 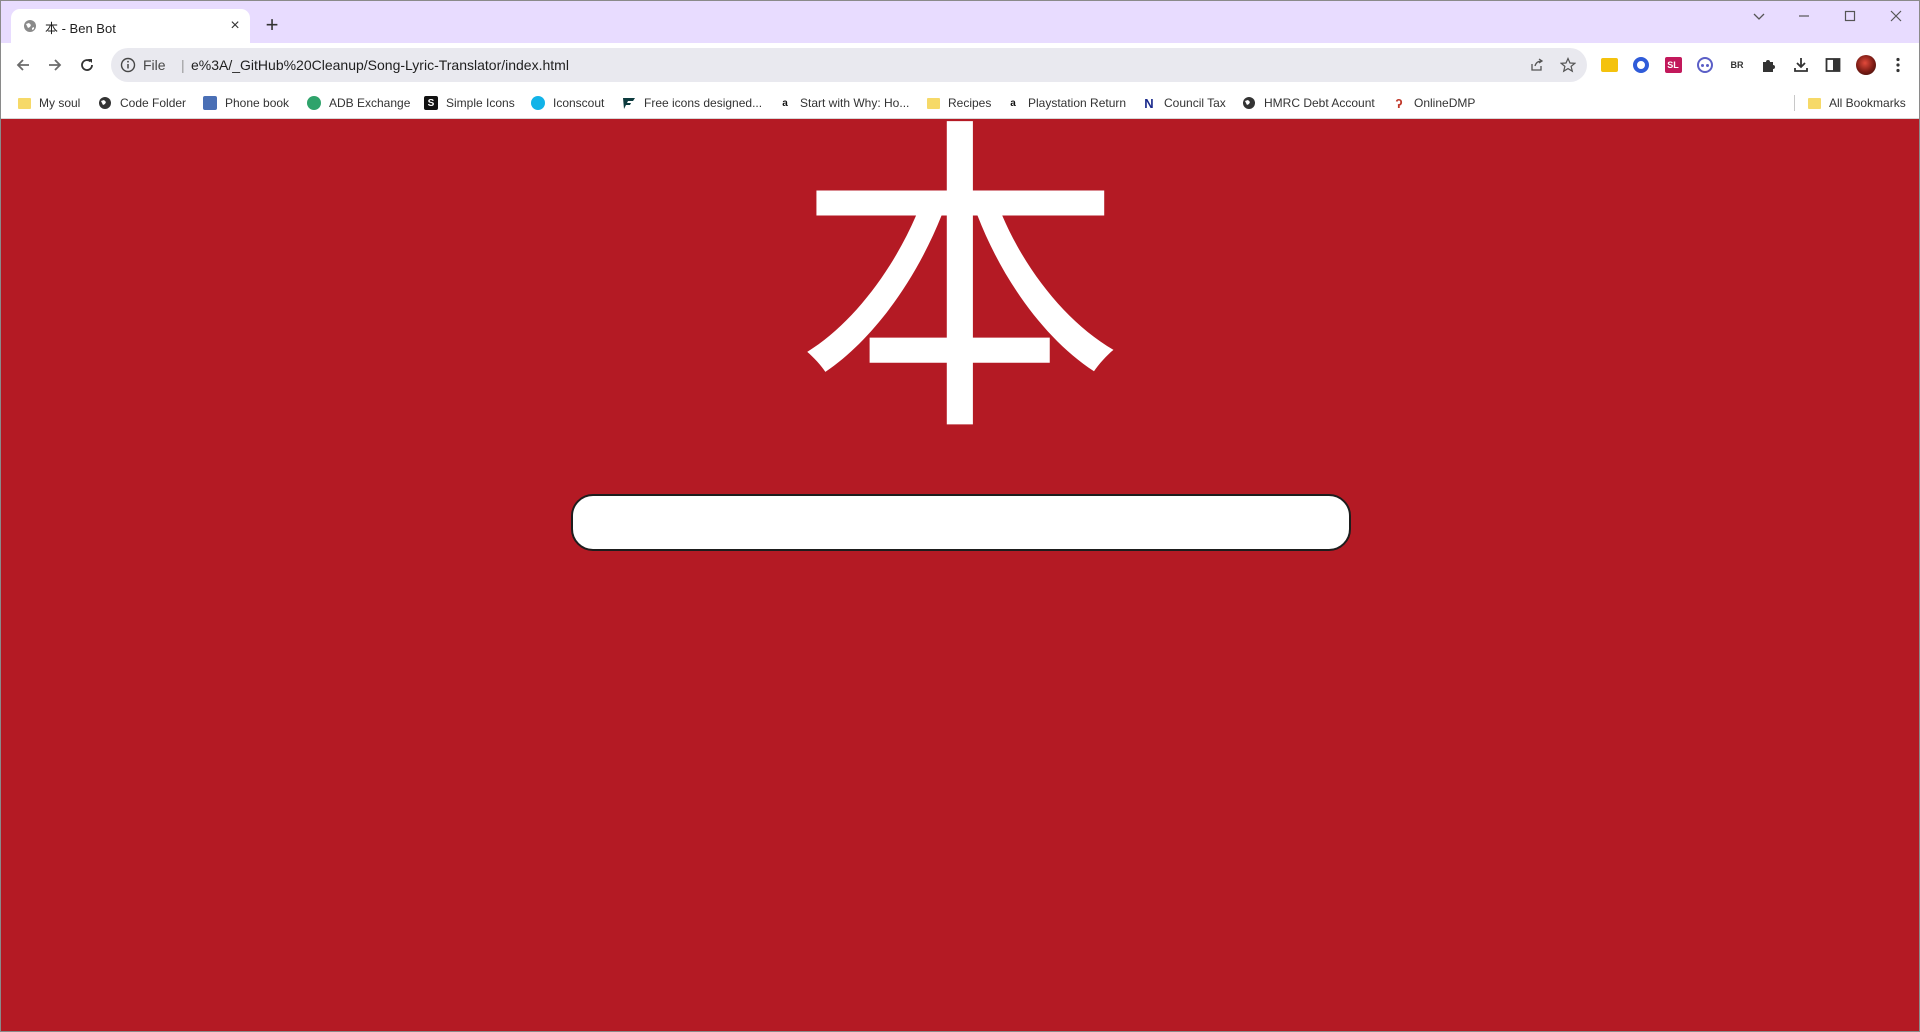 What do you see at coordinates (60, 103) in the screenshot?
I see `bookmark-label: My soul` at bounding box center [60, 103].